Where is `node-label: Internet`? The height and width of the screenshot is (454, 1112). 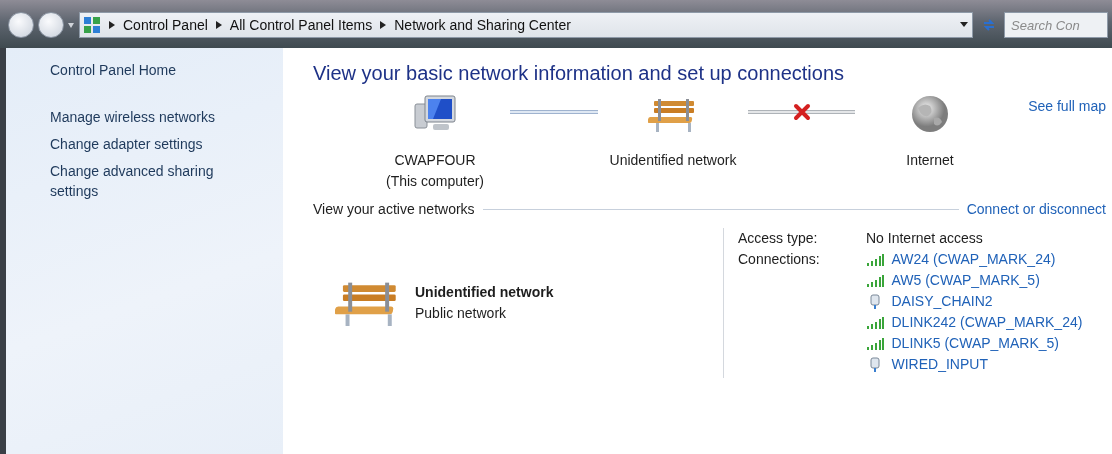 node-label: Internet is located at coordinates (930, 160).